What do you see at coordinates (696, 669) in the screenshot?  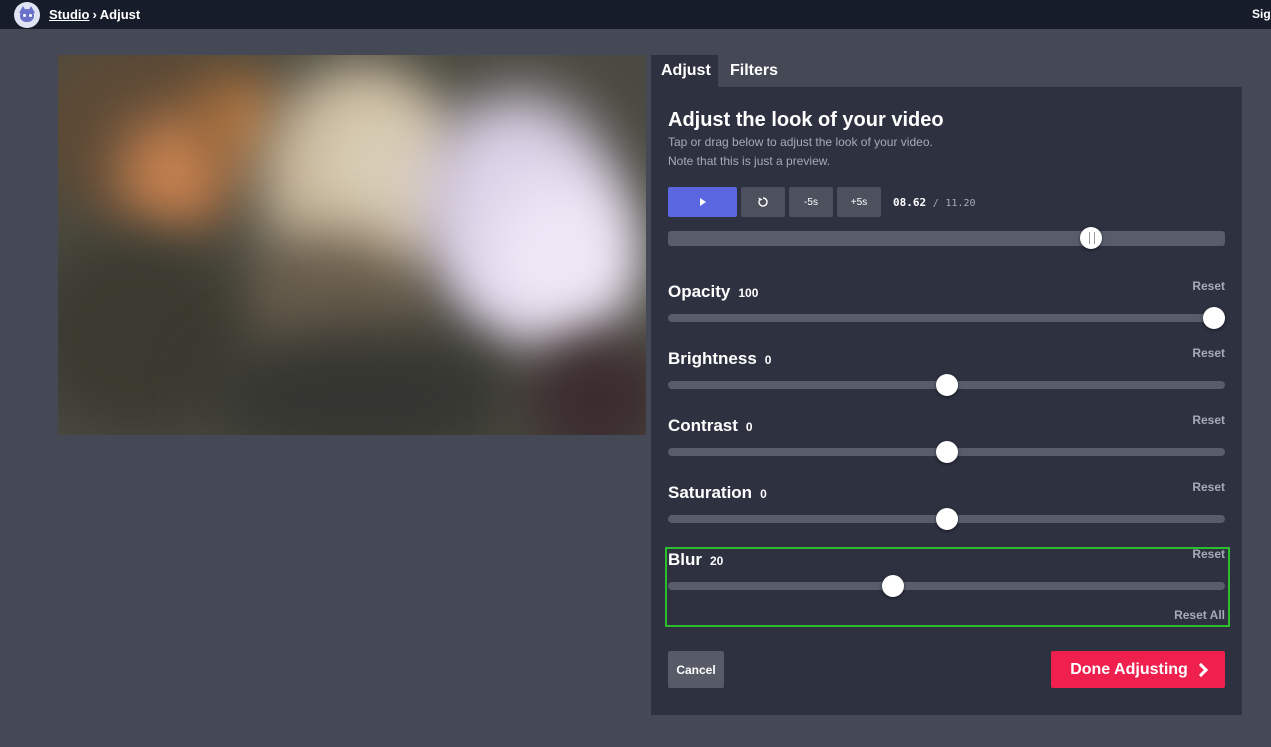 I see `cancel-button: Cancel` at bounding box center [696, 669].